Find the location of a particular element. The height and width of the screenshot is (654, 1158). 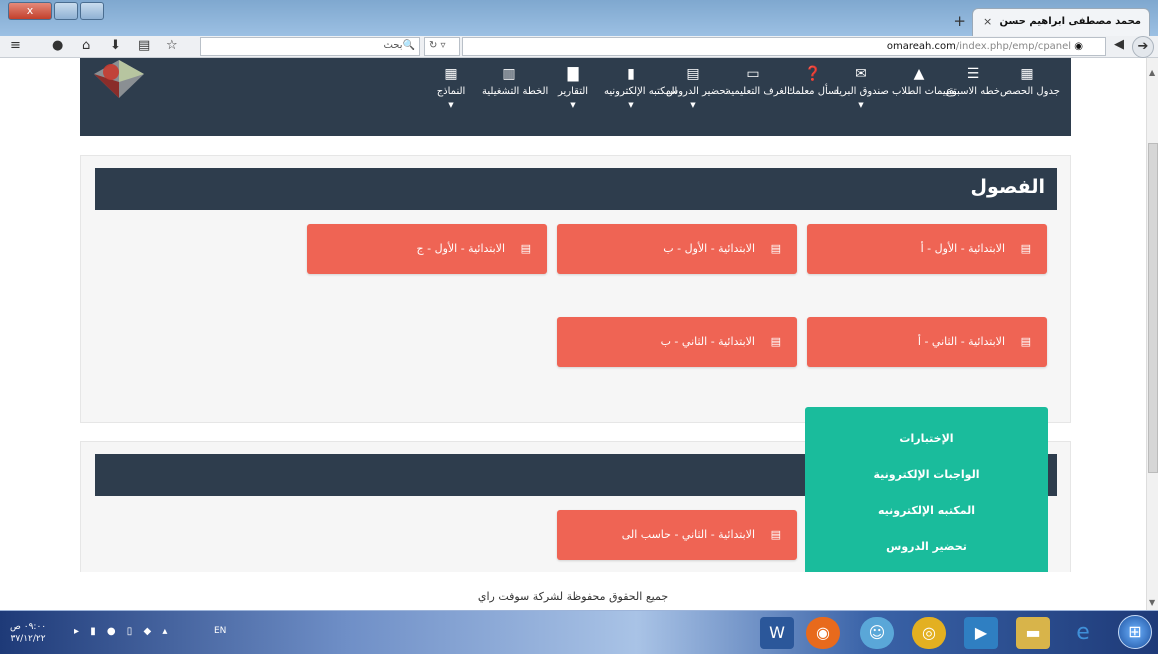

grid-icon: ▦ is located at coordinates (1027, 74).